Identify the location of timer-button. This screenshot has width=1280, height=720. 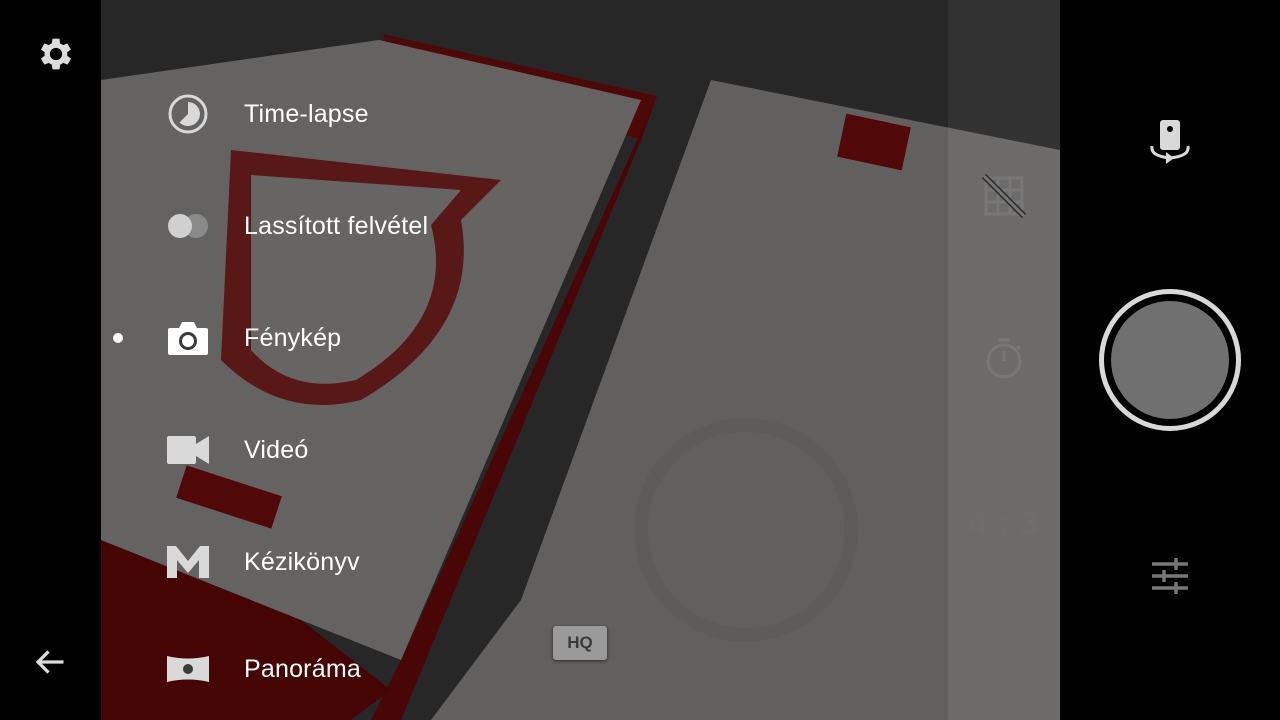
(1004, 360).